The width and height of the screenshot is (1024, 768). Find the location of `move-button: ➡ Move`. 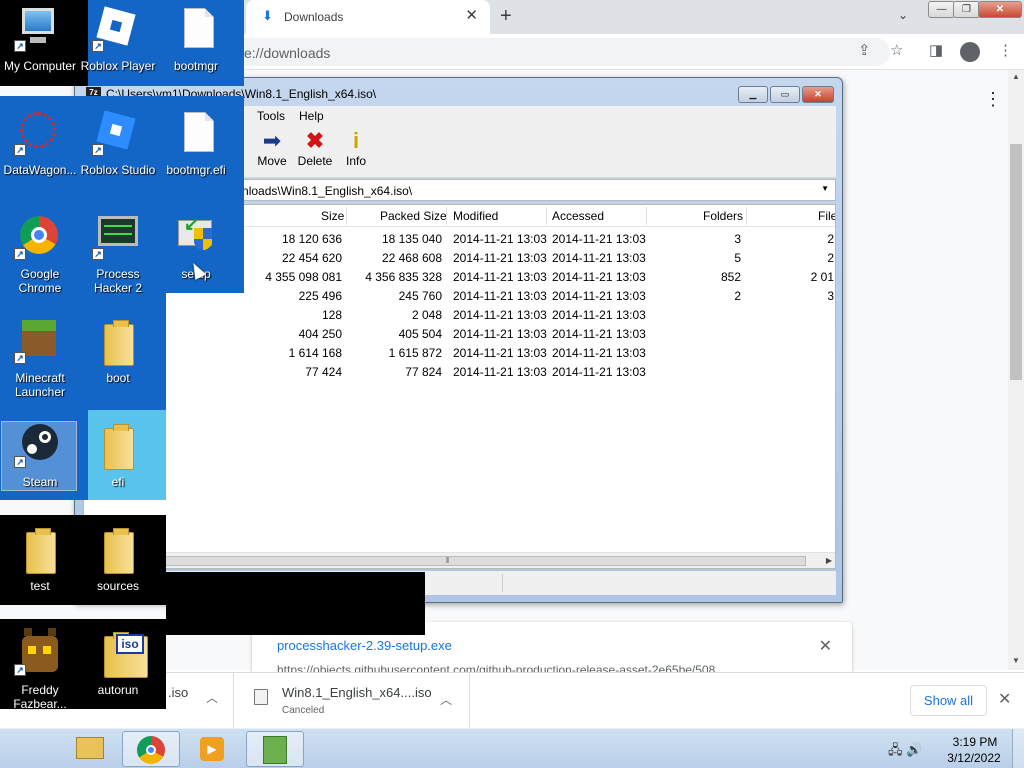

move-button: ➡ Move is located at coordinates (272, 151).